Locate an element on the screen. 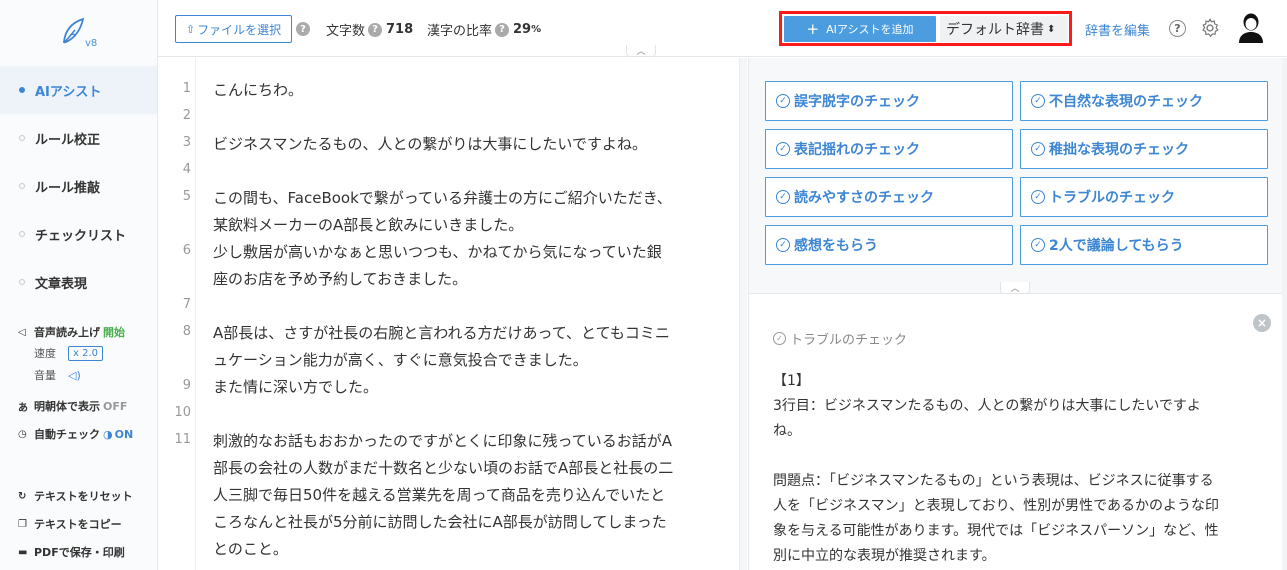 The height and width of the screenshot is (570, 1287). check-typo-button: ✓ 誤字脱字のチェック is located at coordinates (889, 101).